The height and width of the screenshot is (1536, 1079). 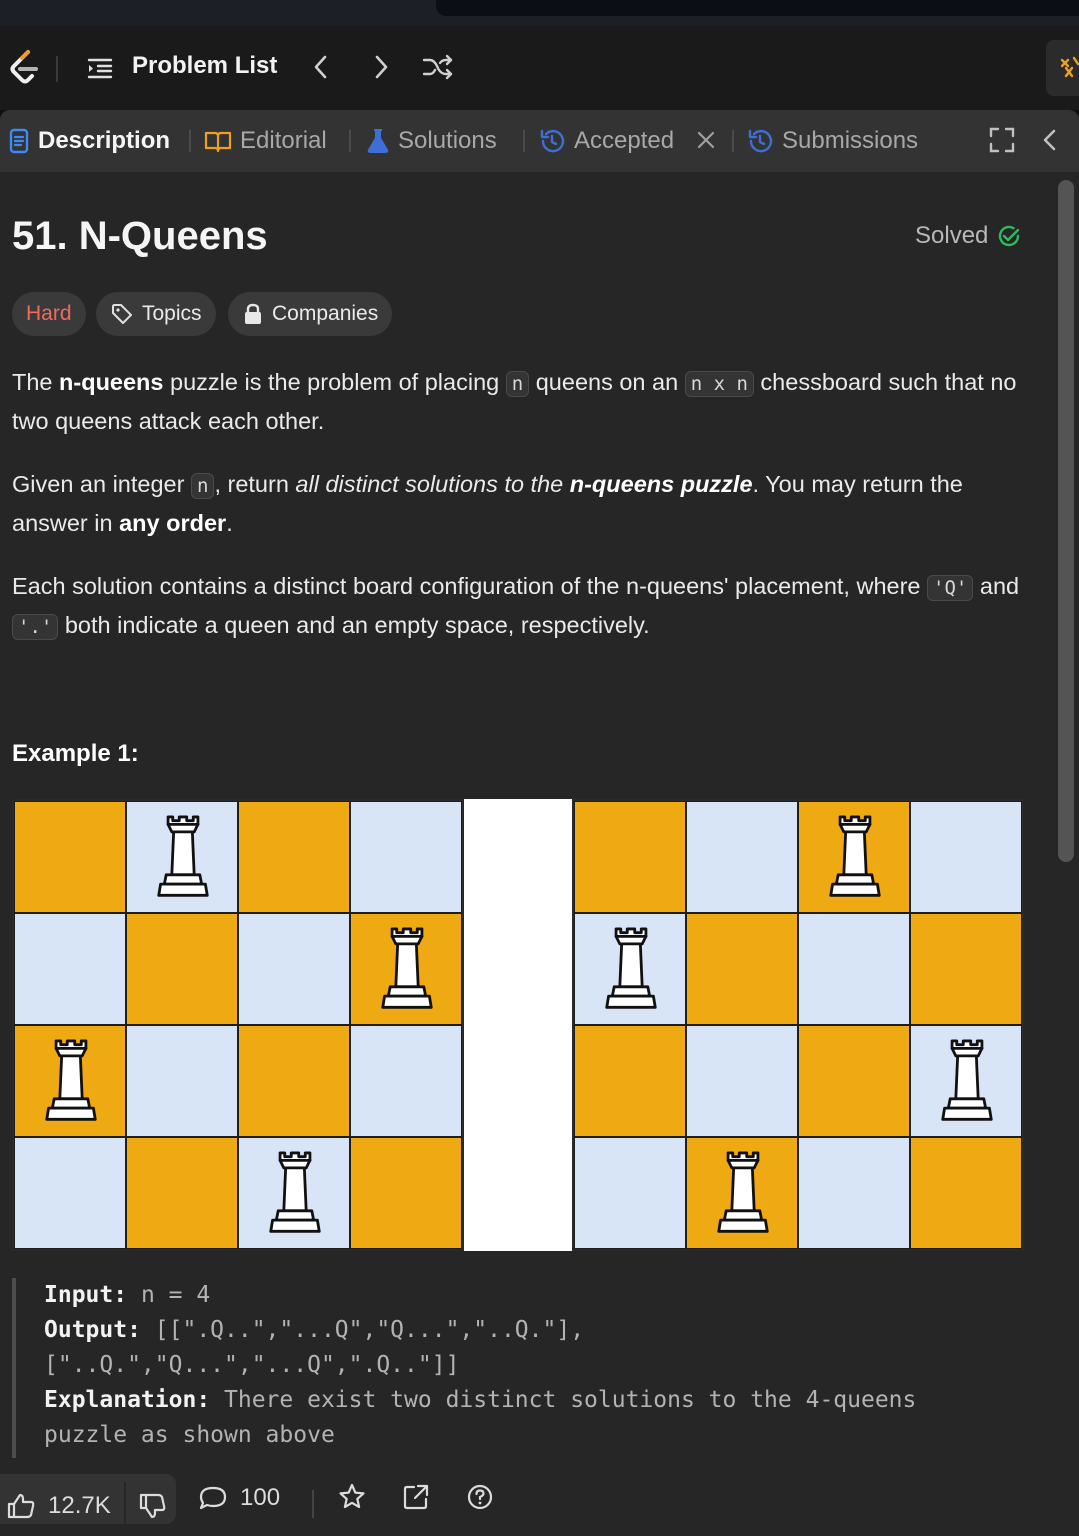 What do you see at coordinates (539, 68) in the screenshot?
I see `navbar: Problem List` at bounding box center [539, 68].